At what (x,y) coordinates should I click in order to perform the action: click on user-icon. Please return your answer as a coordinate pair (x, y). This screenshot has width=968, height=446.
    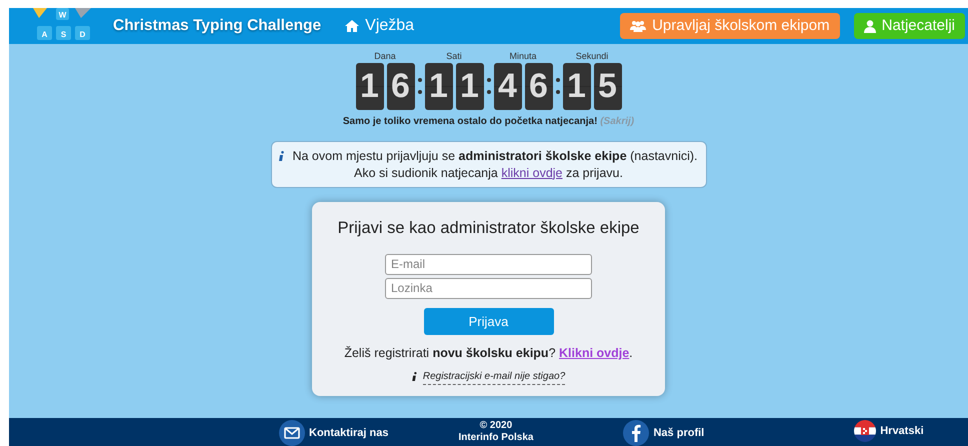
    Looking at the image, I should click on (870, 26).